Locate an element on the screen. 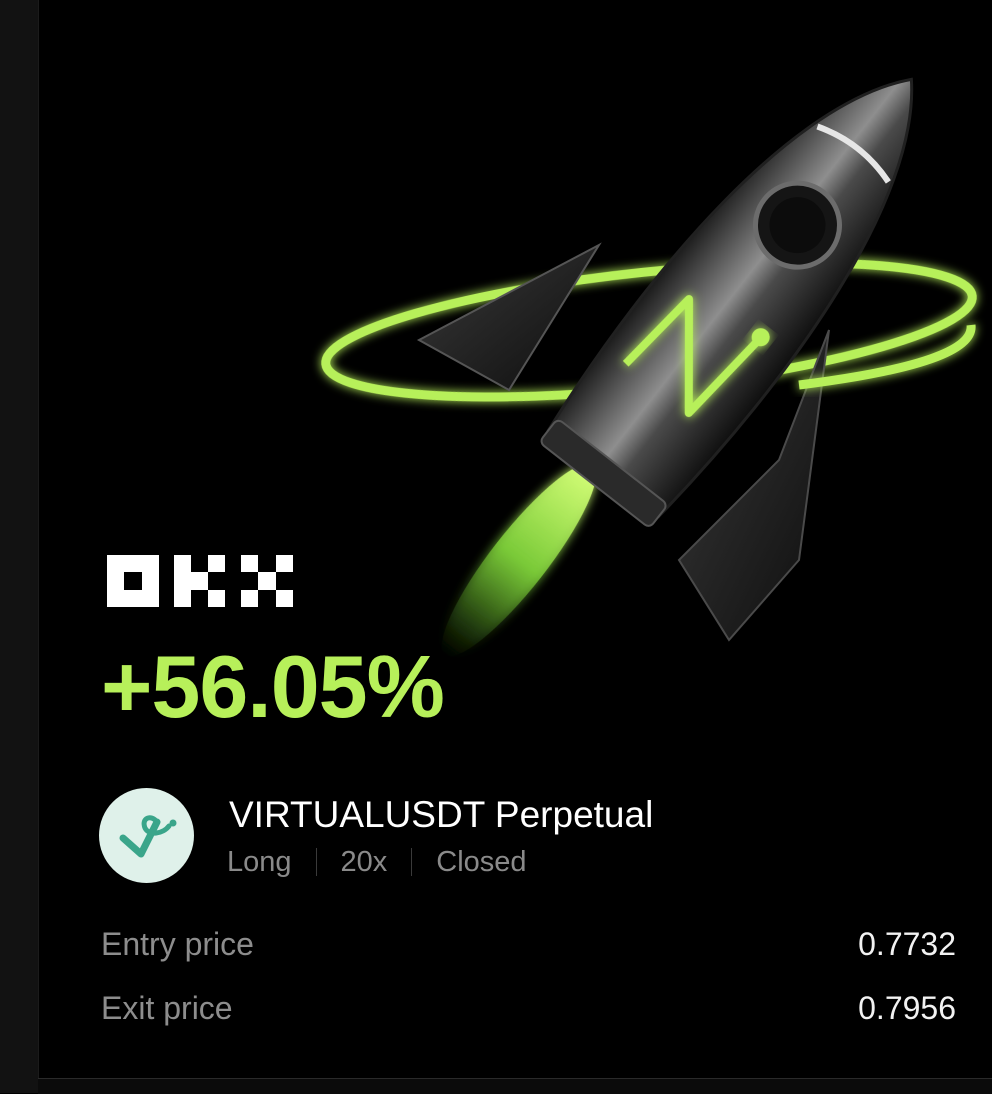  entry-price-label: Entry price is located at coordinates (177, 944).